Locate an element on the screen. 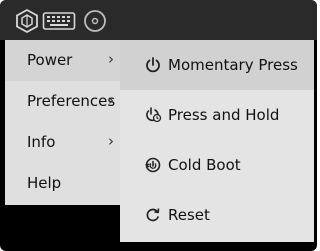 This screenshot has height=251, width=320. menu-item-preferences: Preferences › is located at coordinates (63, 101).